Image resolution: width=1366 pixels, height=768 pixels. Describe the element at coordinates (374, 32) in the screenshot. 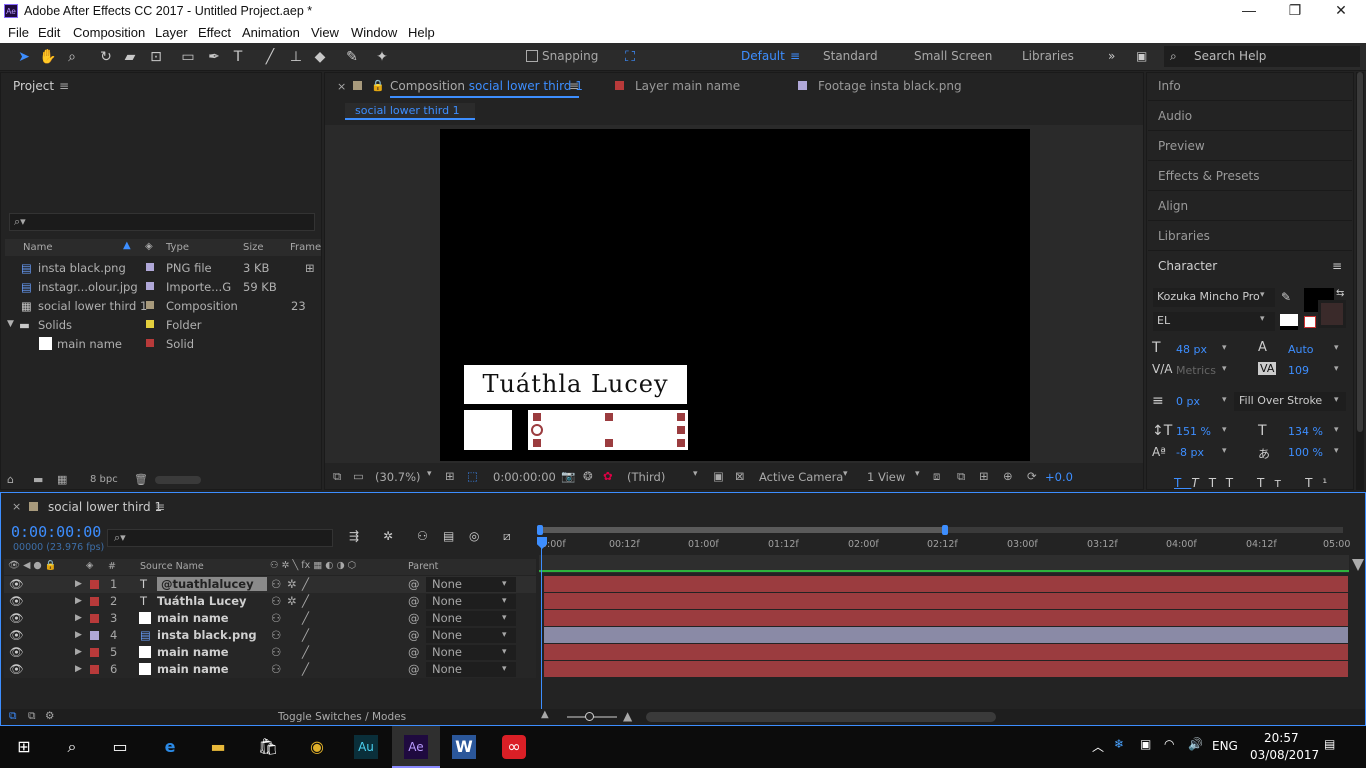

I see `menu-window: Window` at that location.